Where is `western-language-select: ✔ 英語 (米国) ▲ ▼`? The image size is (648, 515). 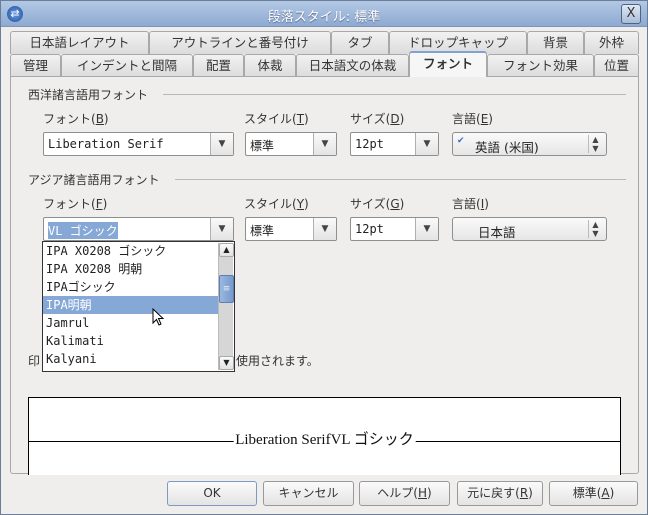 western-language-select: ✔ 英語 (米国) ▲ ▼ is located at coordinates (529, 144).